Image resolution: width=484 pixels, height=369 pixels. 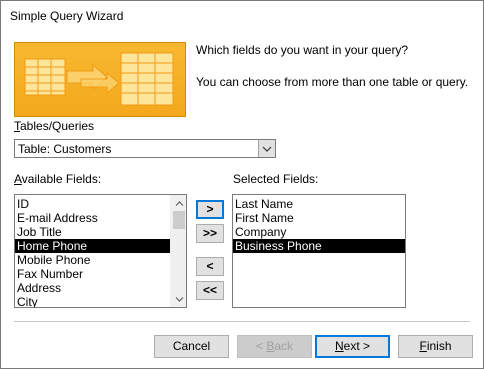 What do you see at coordinates (276, 179) in the screenshot?
I see `selected-fields-label: Selected Fields:` at bounding box center [276, 179].